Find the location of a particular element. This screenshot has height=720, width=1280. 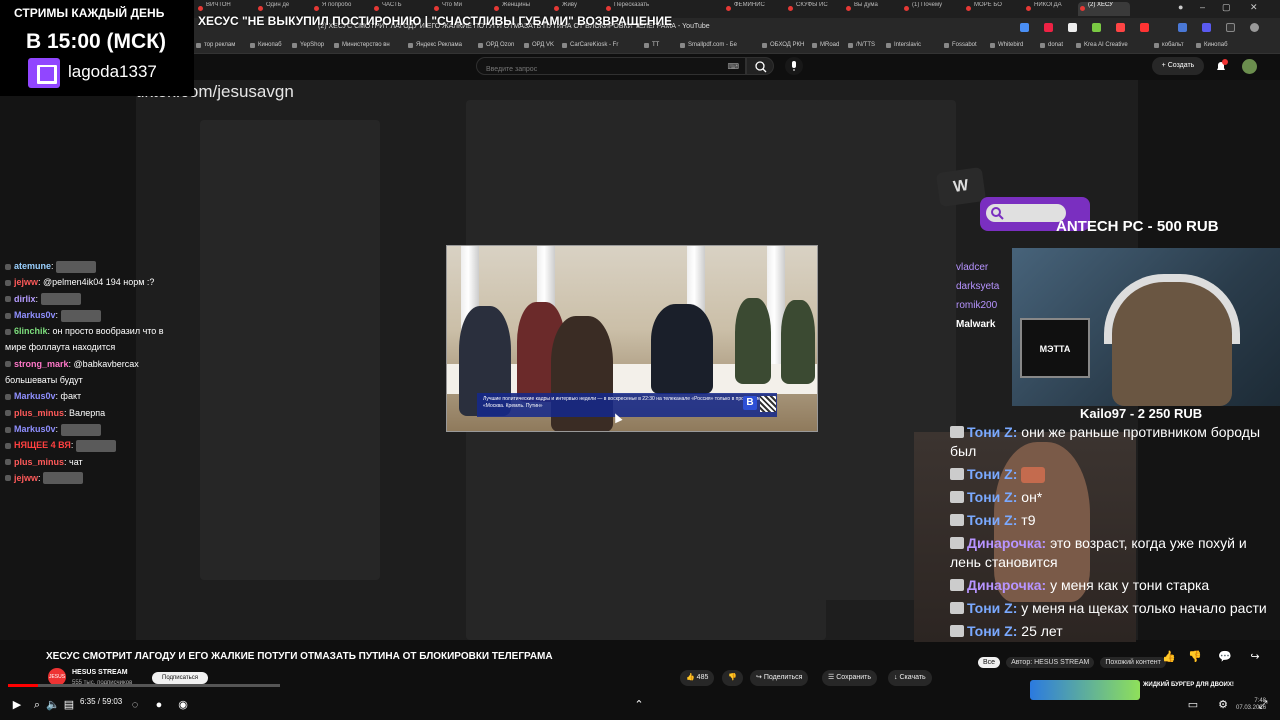

subtitles-icon: ▭ is located at coordinates (1193, 705).